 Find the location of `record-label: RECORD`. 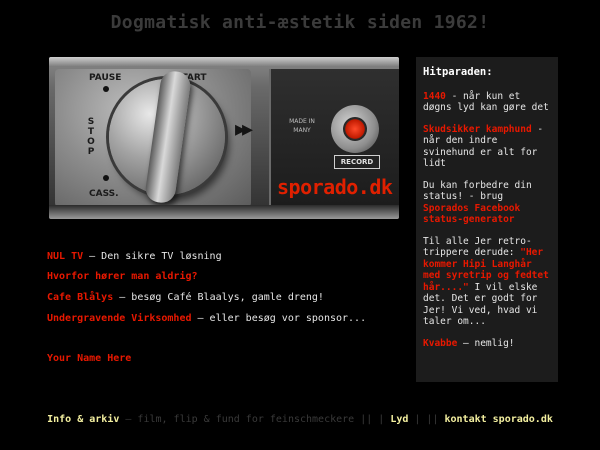

record-label: RECORD is located at coordinates (357, 162).